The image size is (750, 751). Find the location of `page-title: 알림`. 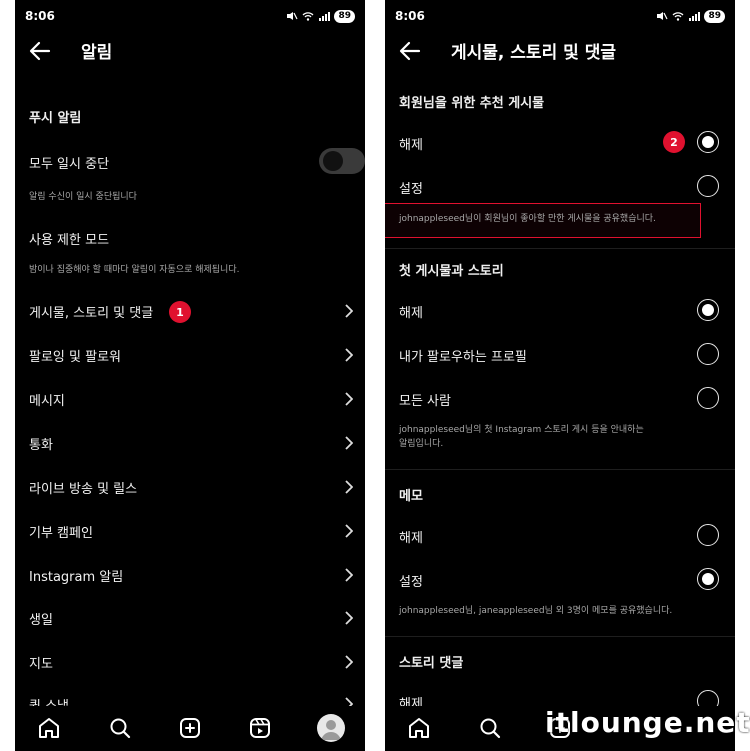

page-title: 알림 is located at coordinates (97, 53).